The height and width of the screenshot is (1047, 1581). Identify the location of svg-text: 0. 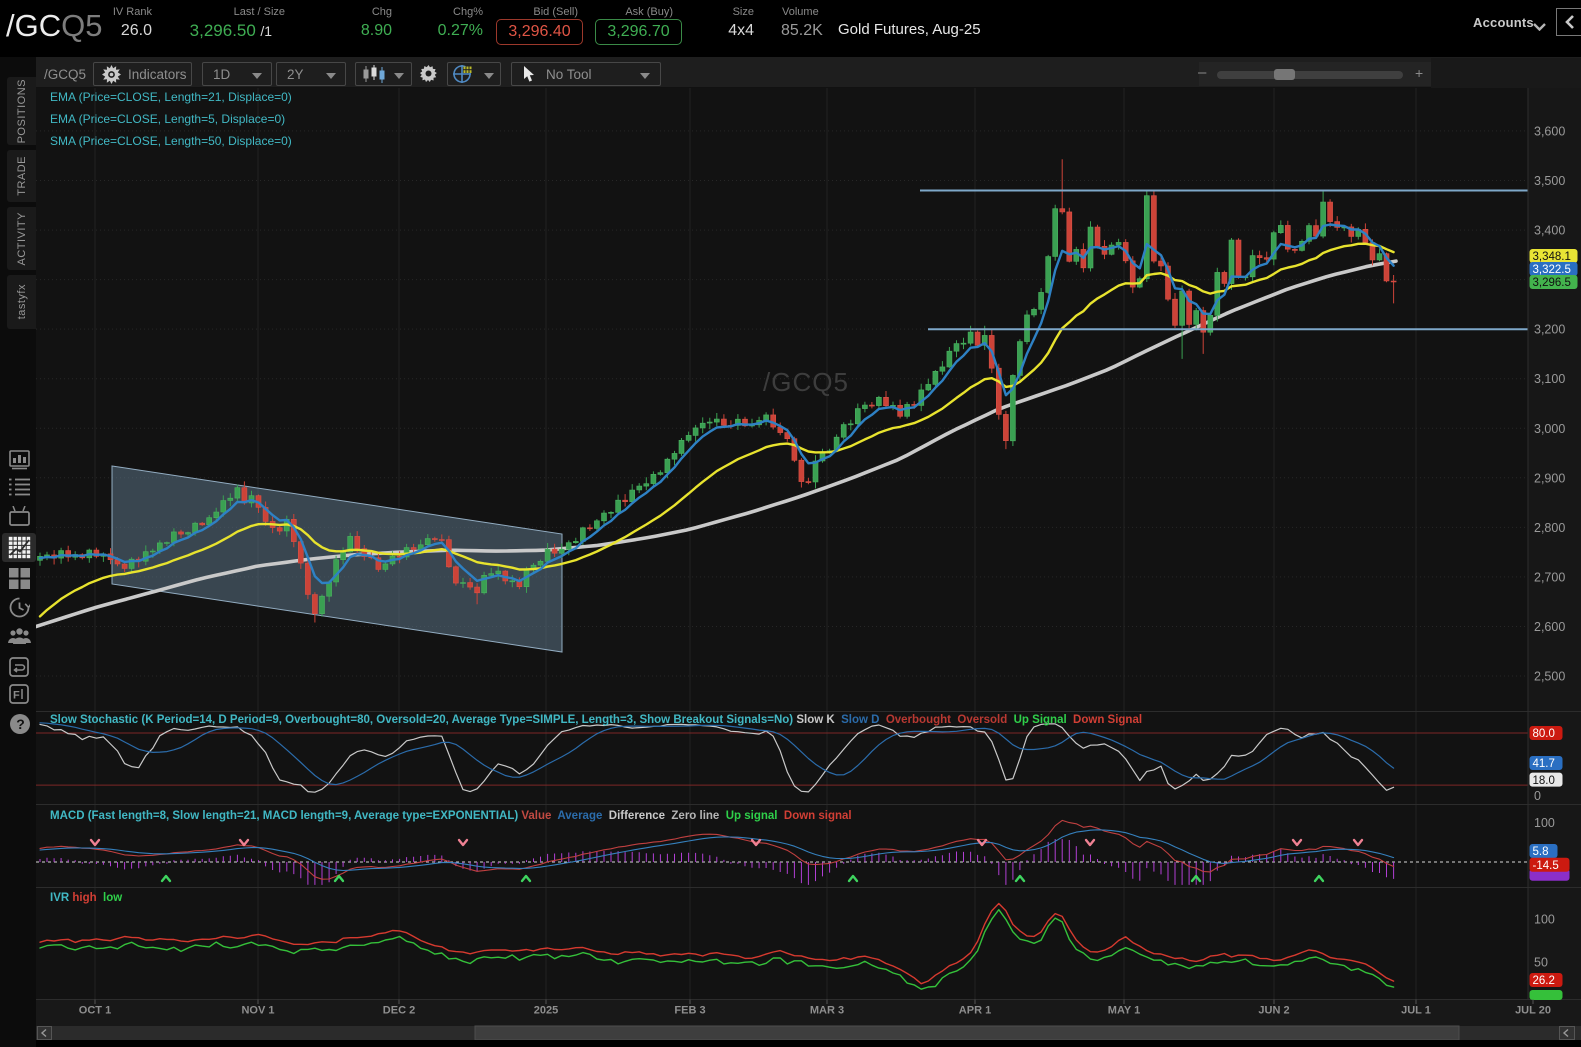
(1537, 796).